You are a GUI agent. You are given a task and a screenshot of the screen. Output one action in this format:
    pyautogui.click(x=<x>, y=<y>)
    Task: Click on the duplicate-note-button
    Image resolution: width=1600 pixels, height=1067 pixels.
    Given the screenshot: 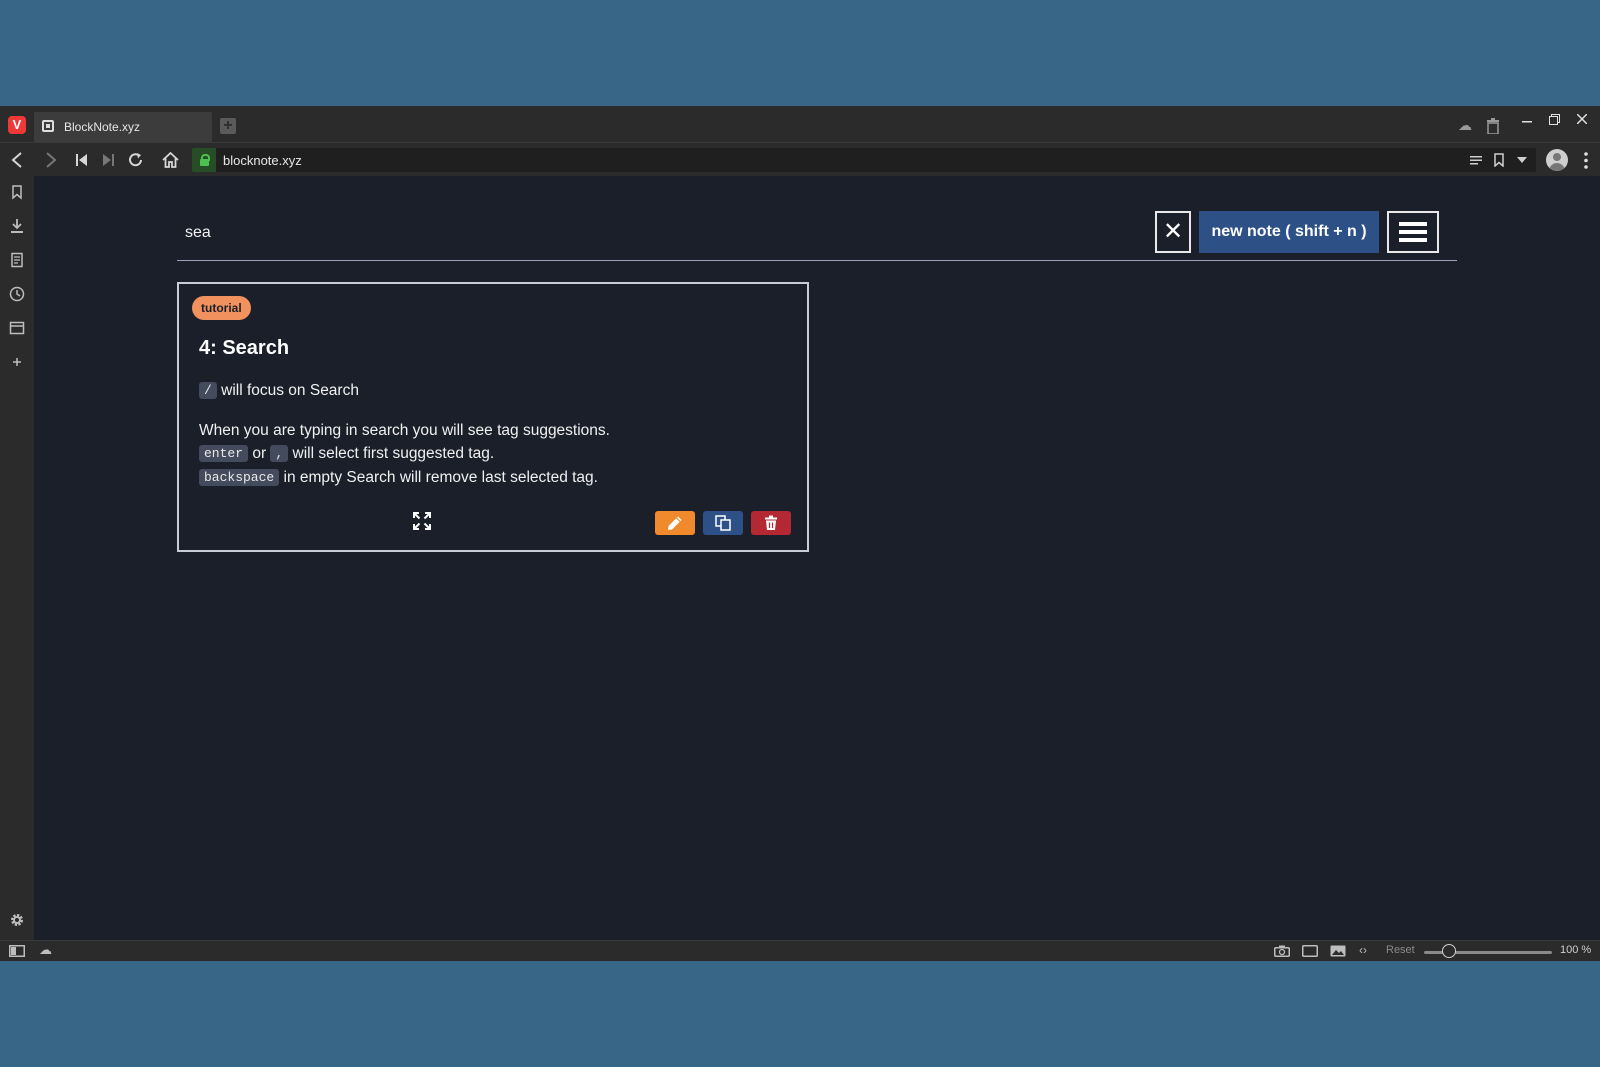 What is the action you would take?
    pyautogui.click(x=723, y=523)
    